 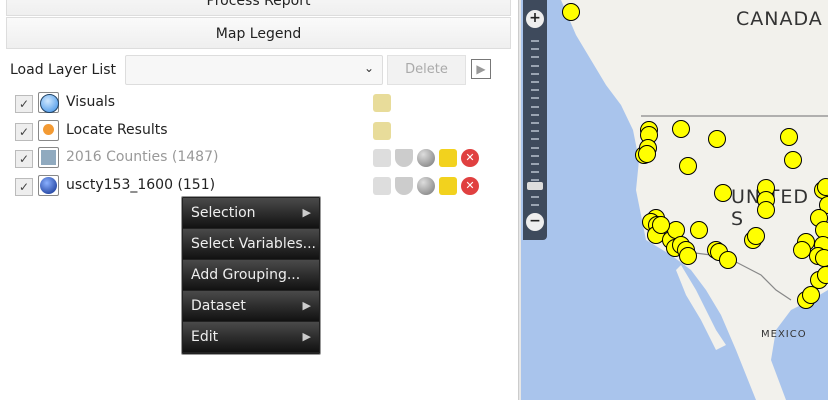 I want to click on layer-name: Locate Results, so click(x=117, y=130).